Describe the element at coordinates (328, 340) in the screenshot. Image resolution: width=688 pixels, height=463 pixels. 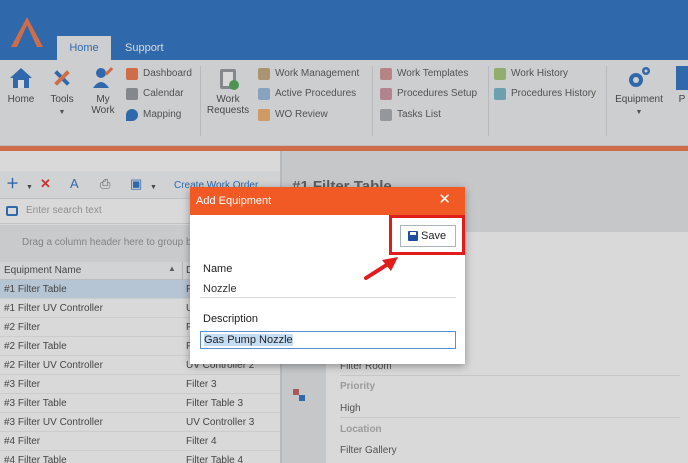
I see `description-field: Gas Pump Nozzle` at that location.